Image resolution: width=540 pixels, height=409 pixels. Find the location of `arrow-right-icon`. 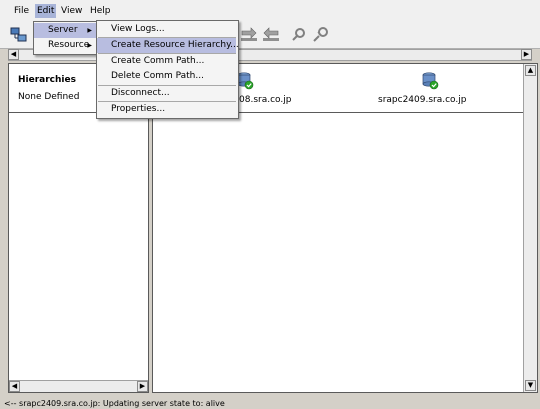

arrow-right-icon is located at coordinates (249, 35).